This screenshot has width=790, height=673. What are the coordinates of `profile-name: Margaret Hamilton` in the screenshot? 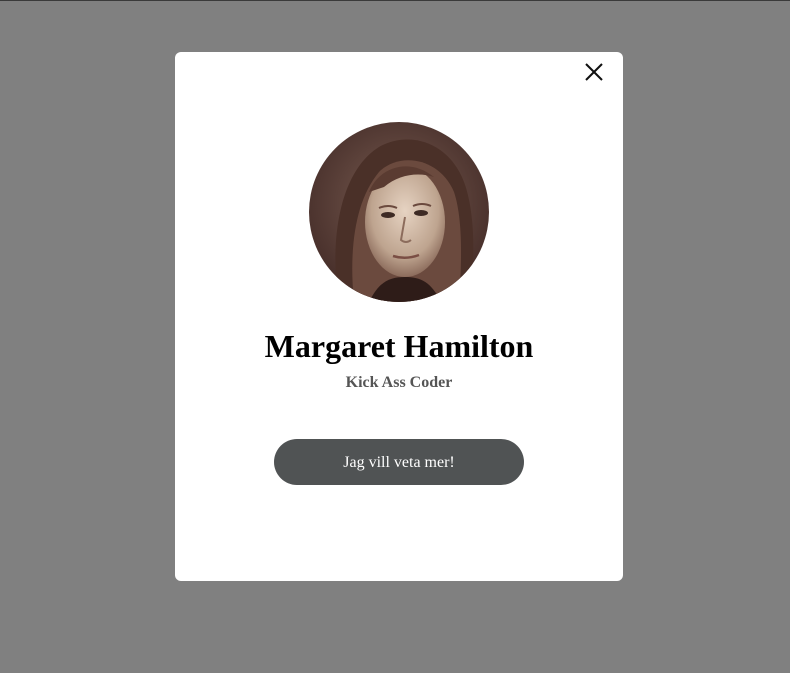 It's located at (399, 346).